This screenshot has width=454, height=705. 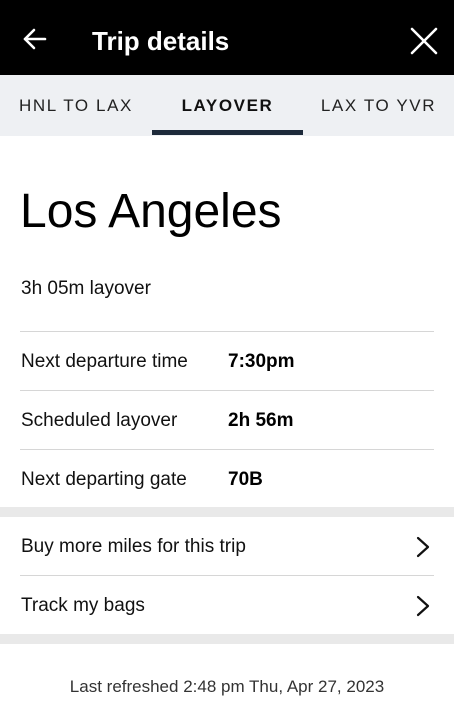 I want to click on next-departing-gate-label: Next departing gate, so click(x=104, y=479).